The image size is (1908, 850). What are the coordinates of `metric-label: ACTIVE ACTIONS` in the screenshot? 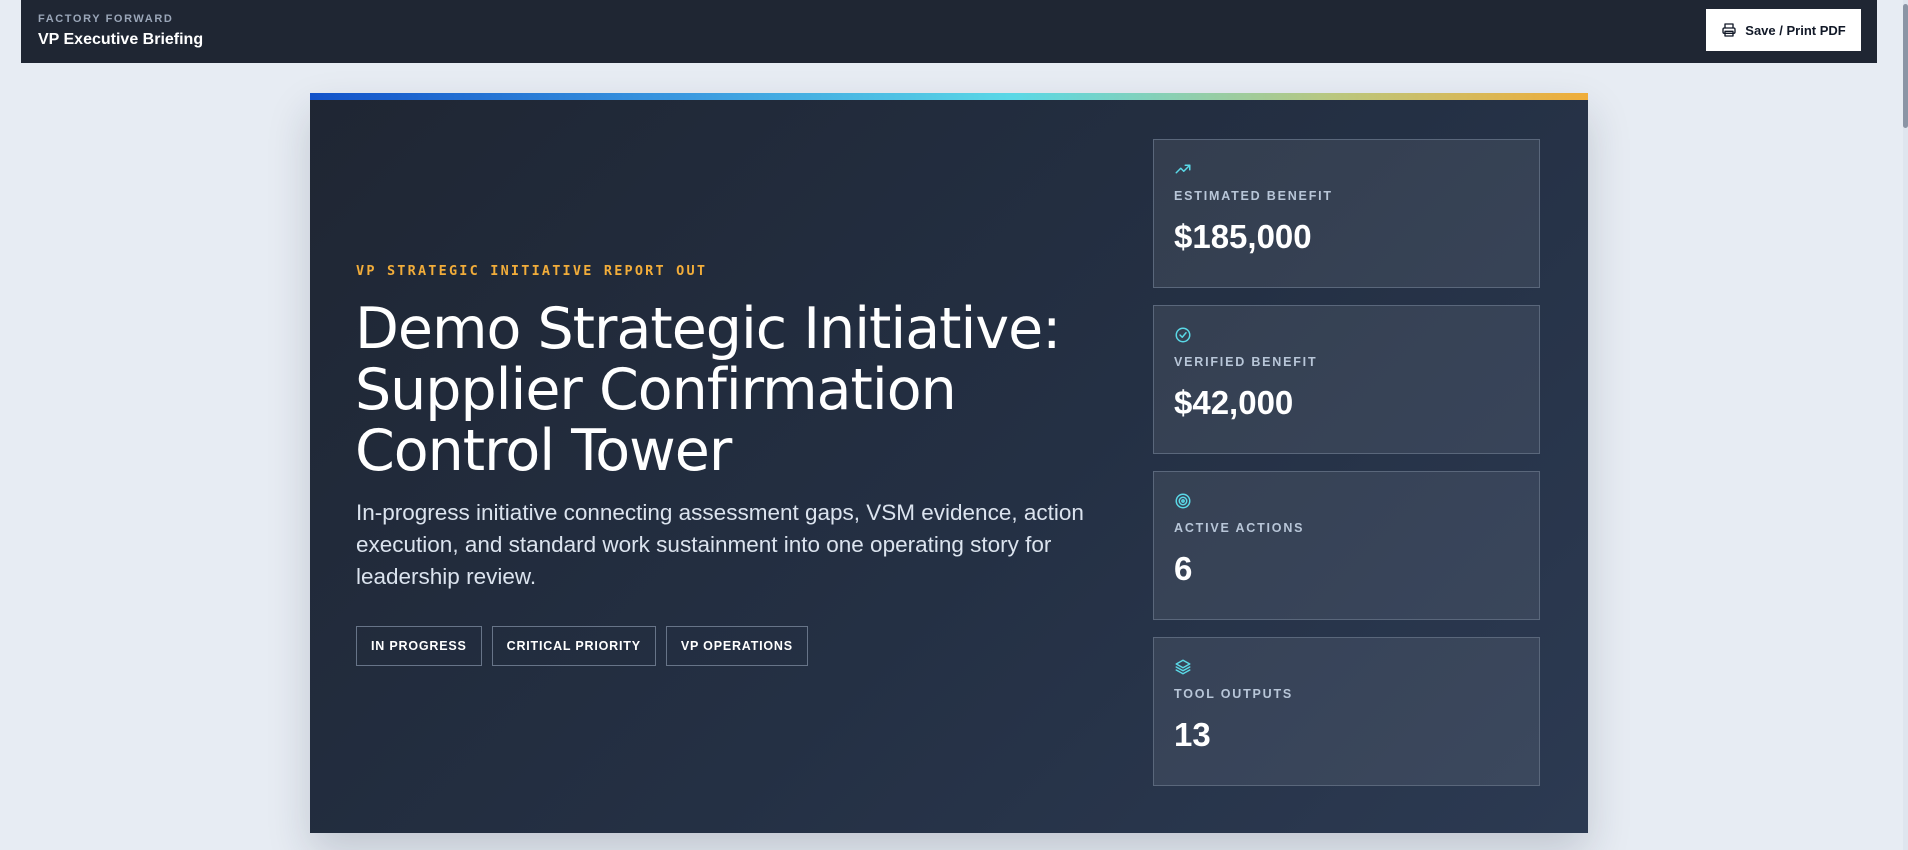 It's located at (1239, 528).